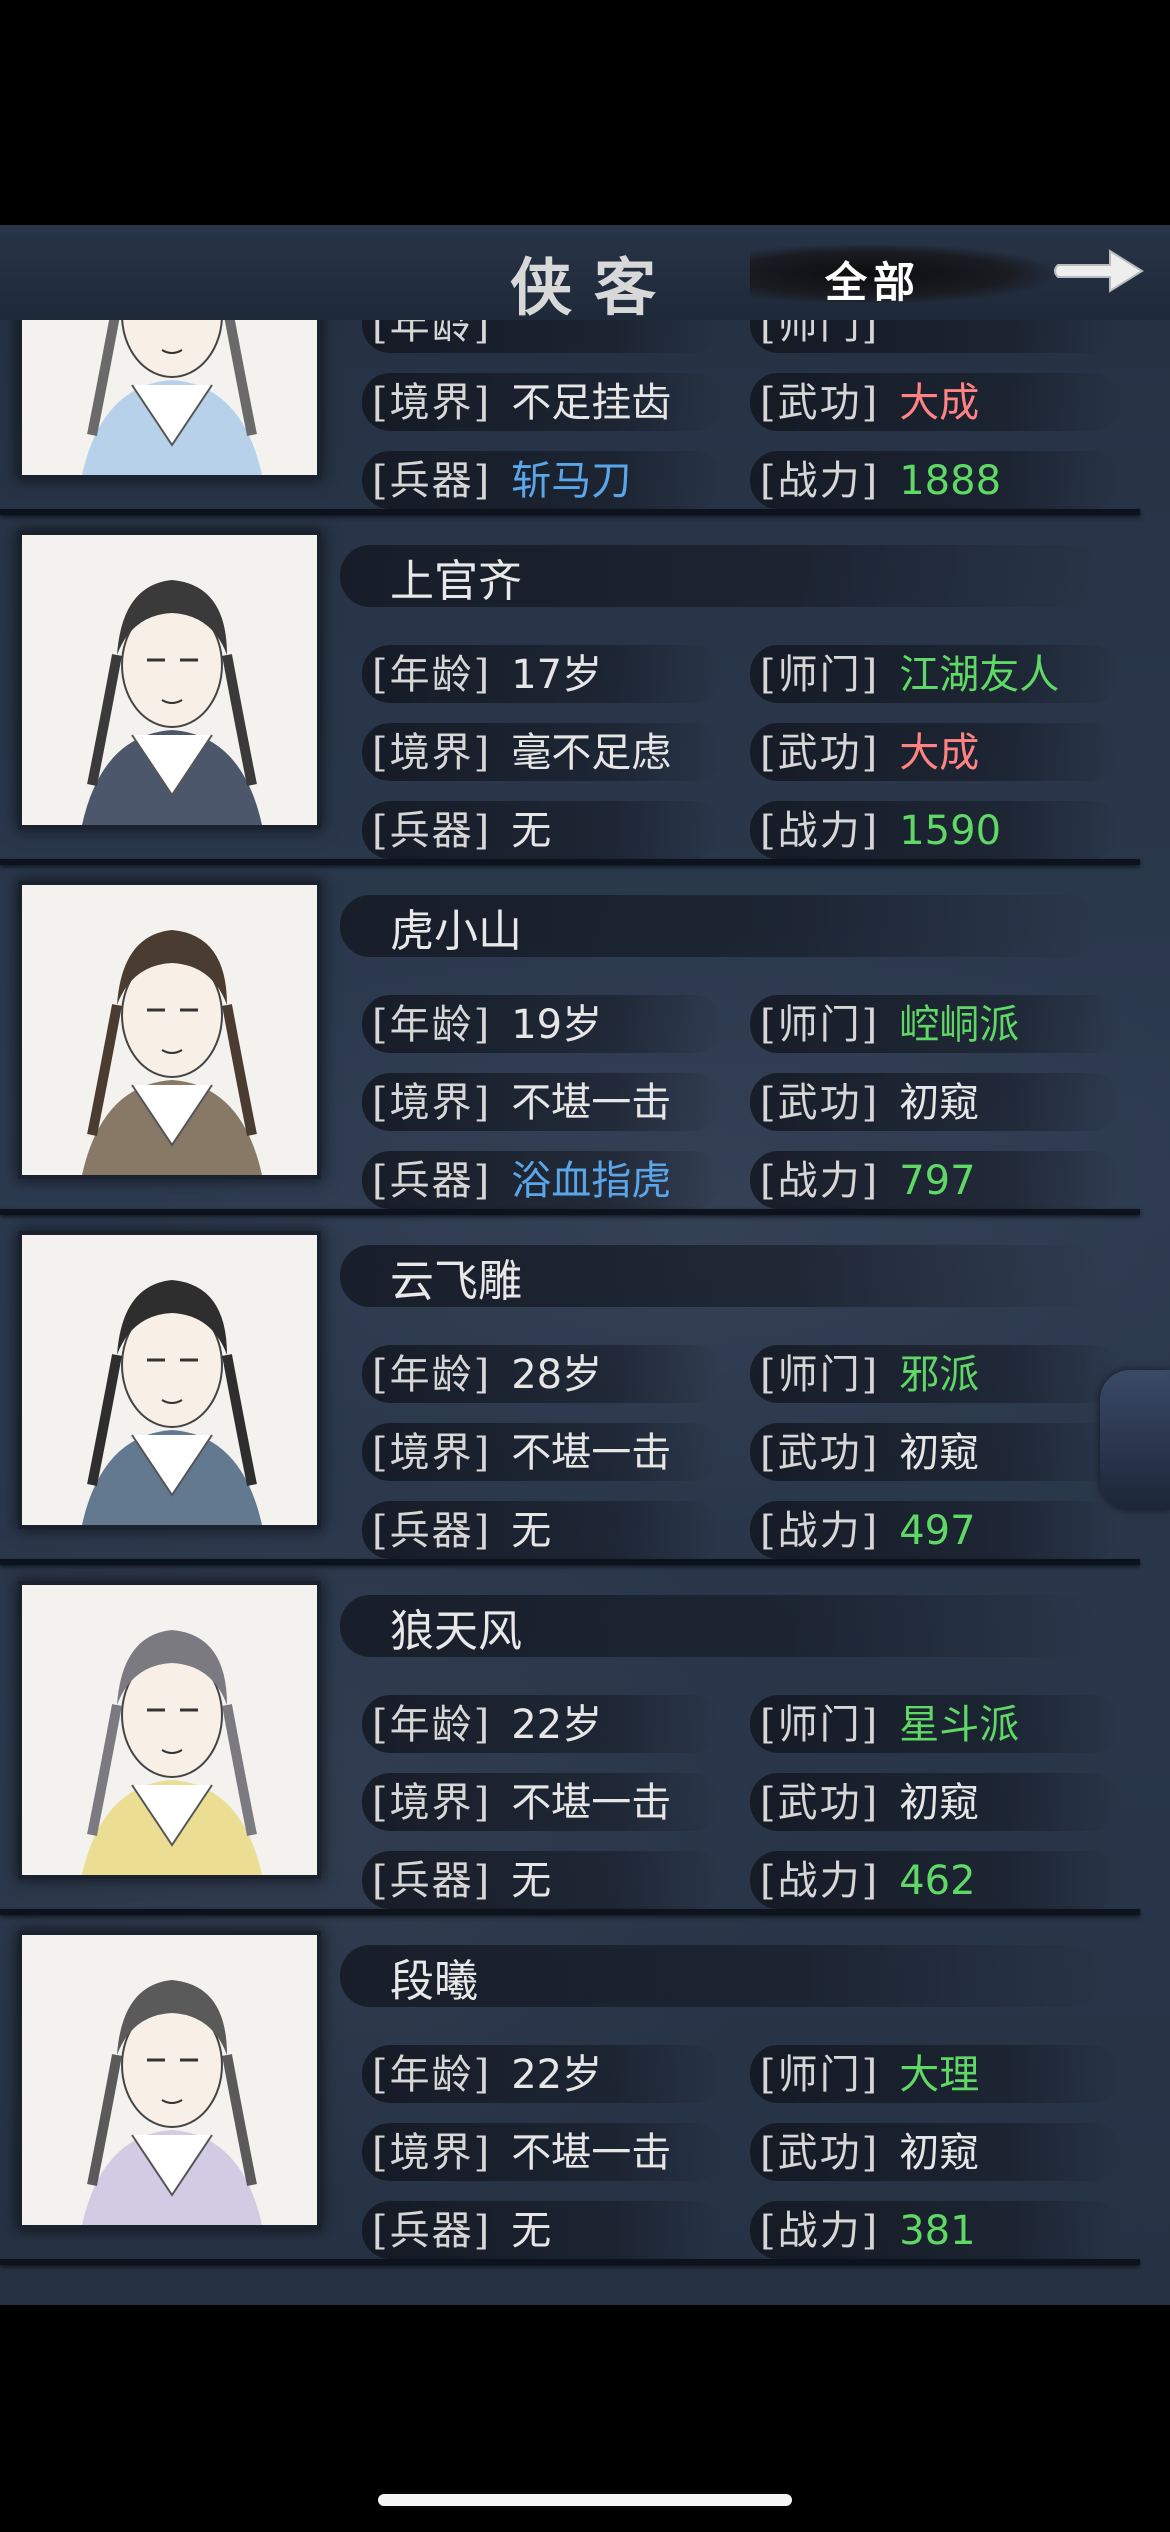 The image size is (1170, 2532). What do you see at coordinates (959, 1725) in the screenshot?
I see `value-sect: 星斗派` at bounding box center [959, 1725].